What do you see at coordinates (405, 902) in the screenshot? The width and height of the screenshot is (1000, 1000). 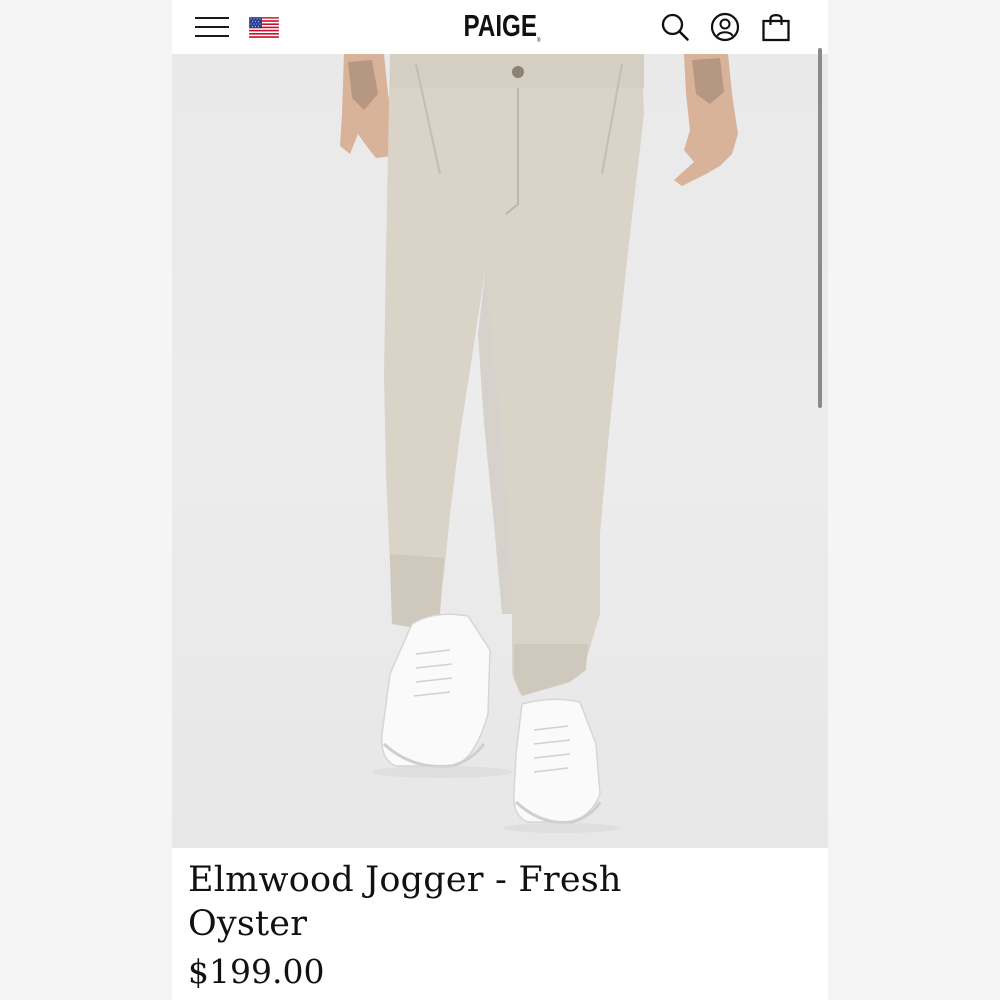 I see `product-title: Elmwood Jogger - Fresh Oyster` at bounding box center [405, 902].